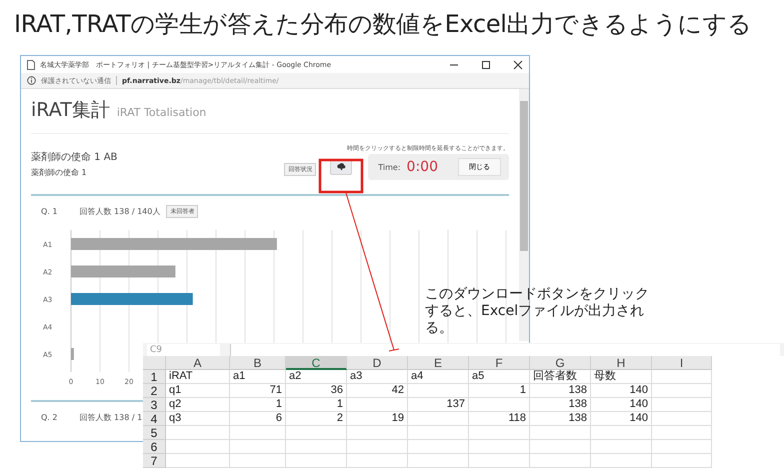 Image resolution: width=784 pixels, height=473 pixels. I want to click on row-header: 4, so click(154, 419).